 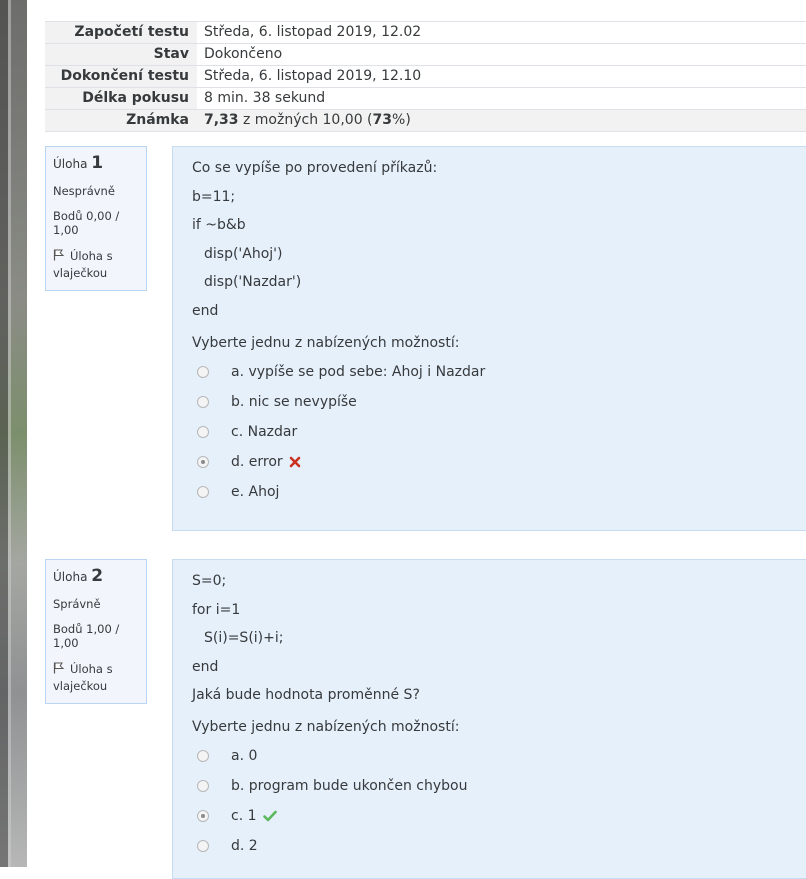 I want to click on background-desktop, so click(x=13, y=433).